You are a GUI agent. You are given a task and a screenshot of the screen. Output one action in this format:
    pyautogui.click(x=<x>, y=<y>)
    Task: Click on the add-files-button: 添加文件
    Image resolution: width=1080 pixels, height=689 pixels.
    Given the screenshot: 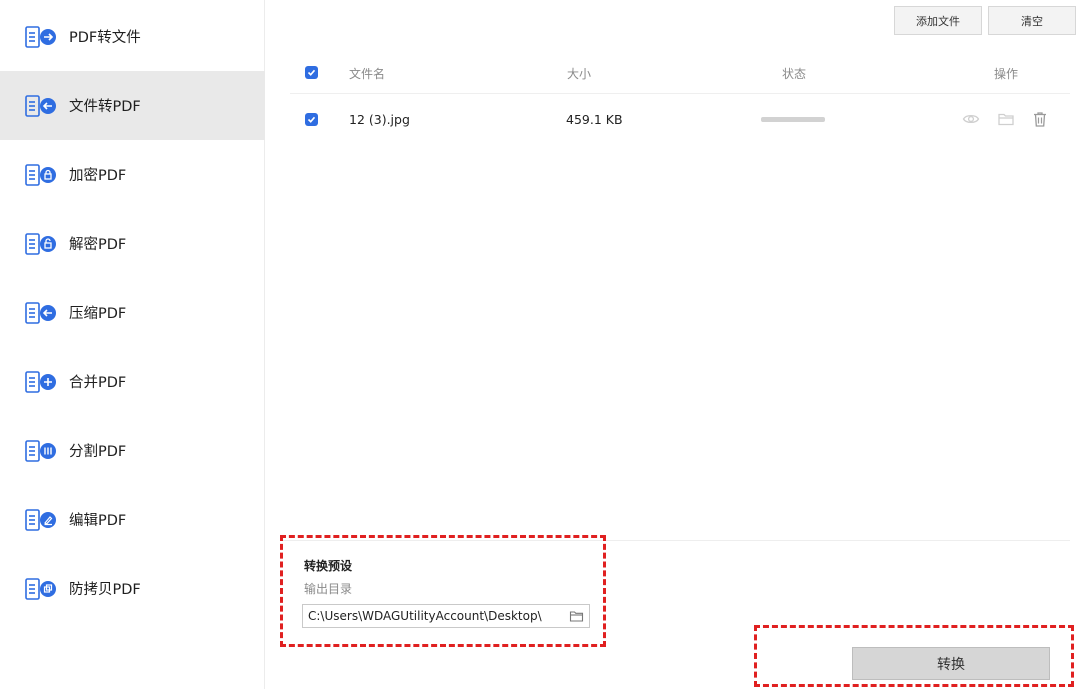 What is the action you would take?
    pyautogui.click(x=938, y=20)
    